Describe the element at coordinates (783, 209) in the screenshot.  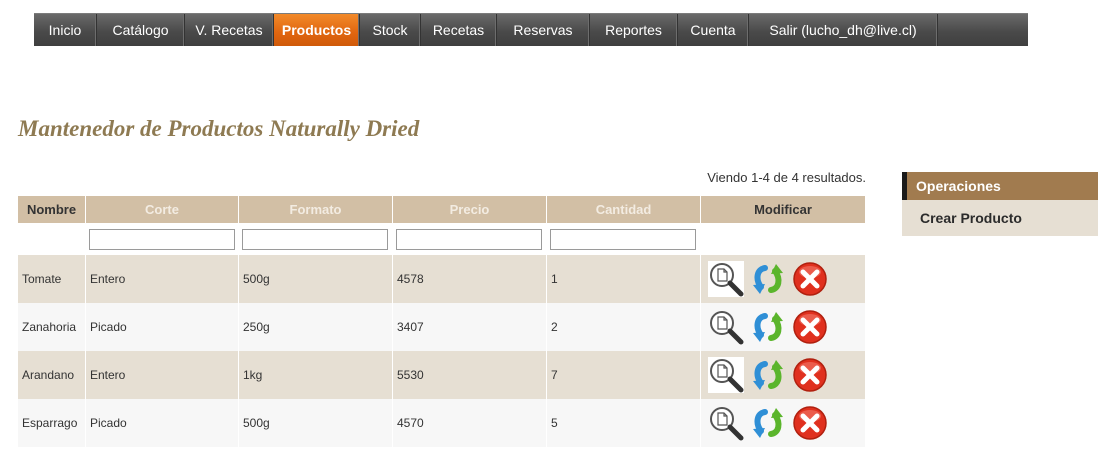
I see `column-header-modificar: Modificar` at that location.